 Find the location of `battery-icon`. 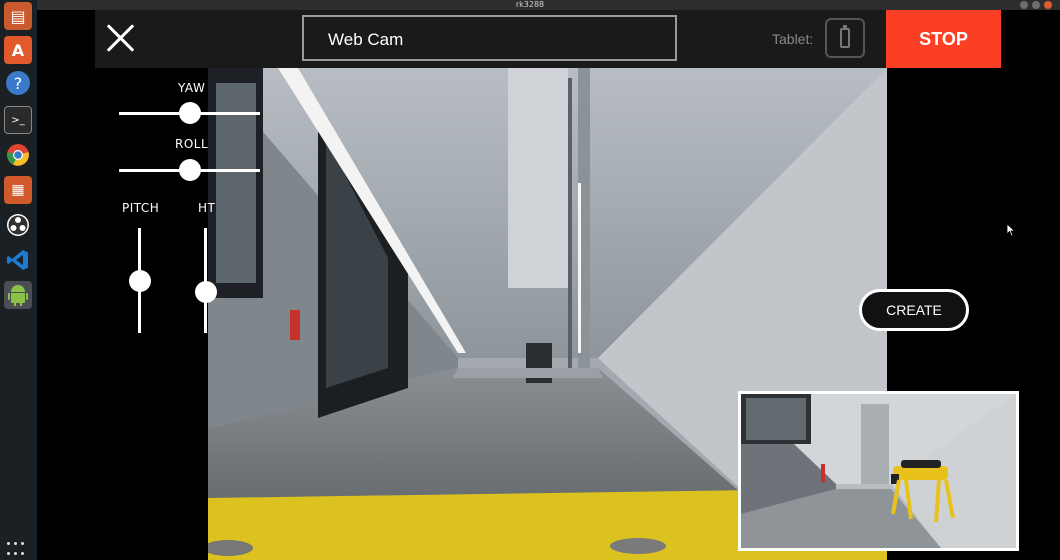

battery-icon is located at coordinates (845, 36).